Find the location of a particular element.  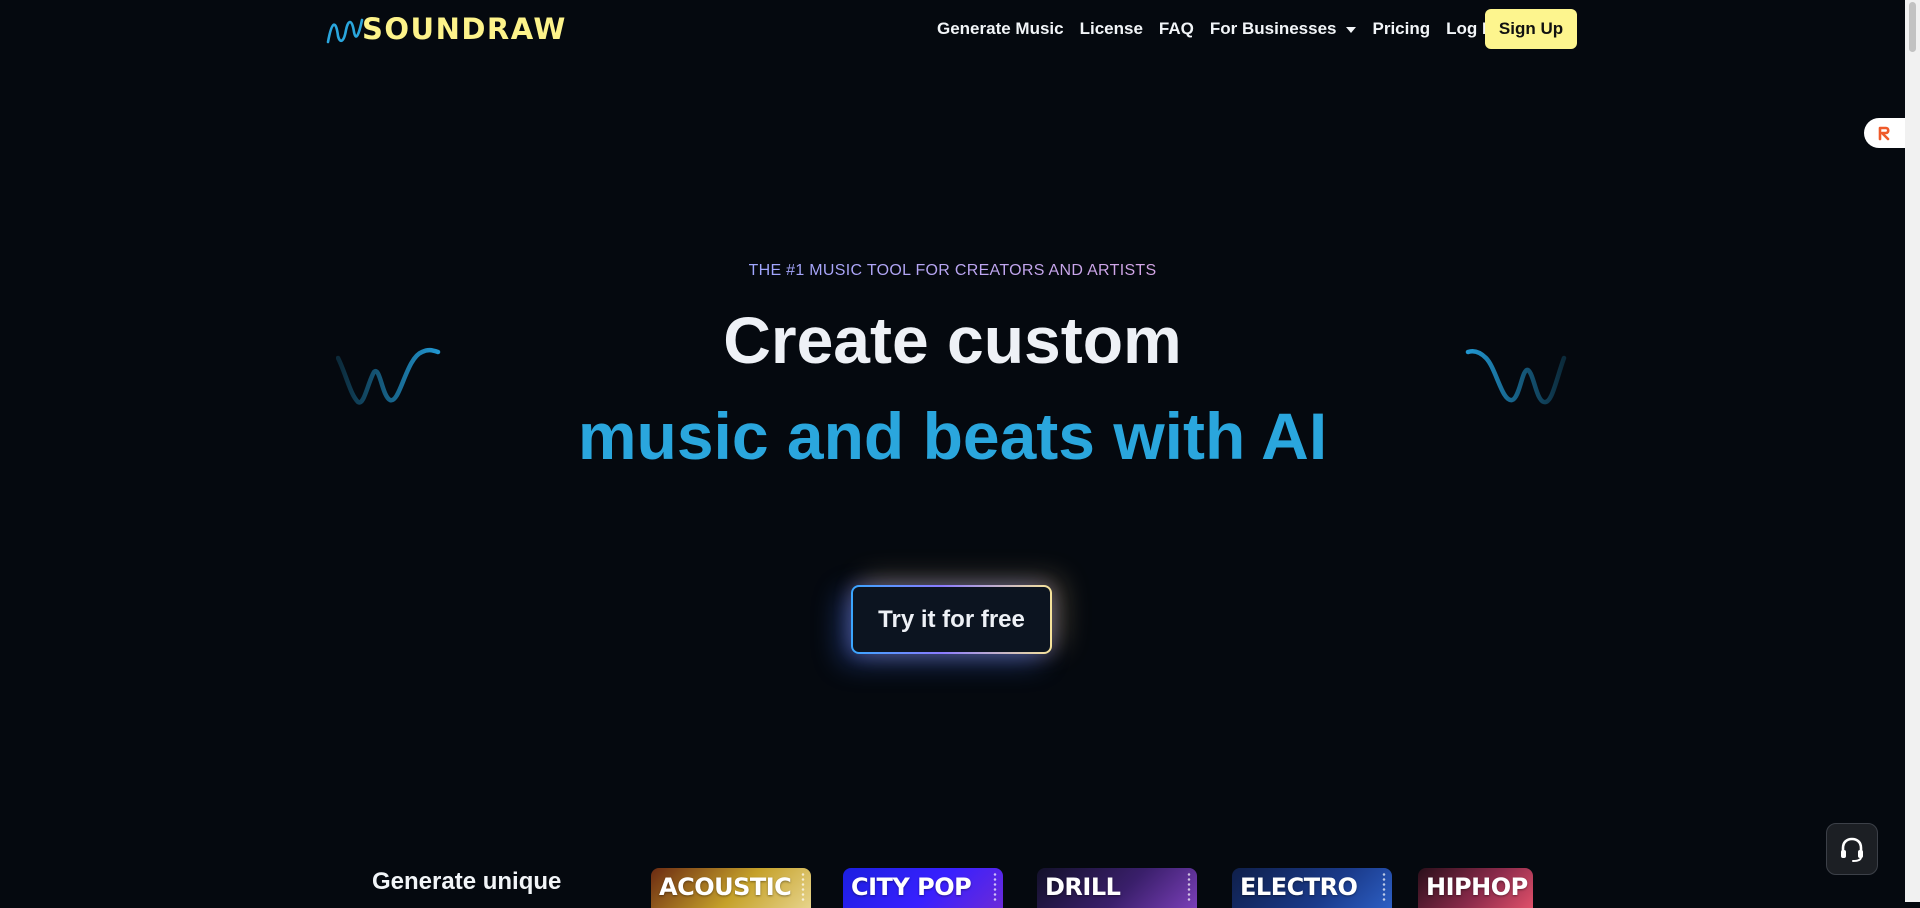

hero-title-line1: Create custom is located at coordinates (952, 340).